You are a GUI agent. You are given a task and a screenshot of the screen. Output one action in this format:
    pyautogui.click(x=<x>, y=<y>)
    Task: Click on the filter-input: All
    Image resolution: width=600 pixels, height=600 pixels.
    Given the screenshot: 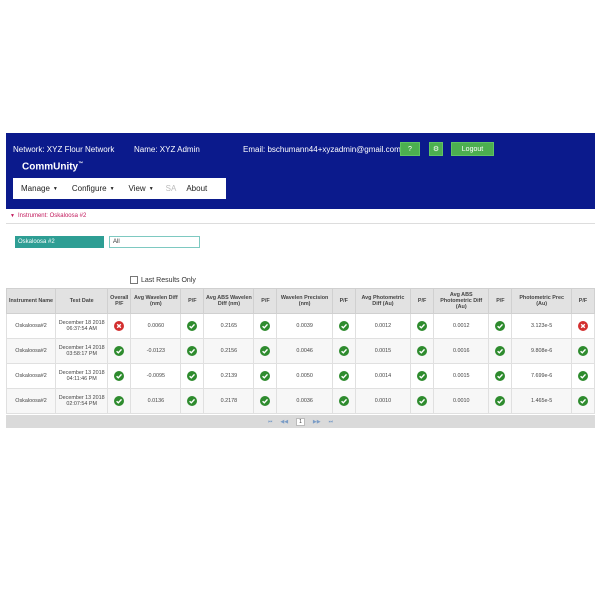 What is the action you would take?
    pyautogui.click(x=154, y=242)
    